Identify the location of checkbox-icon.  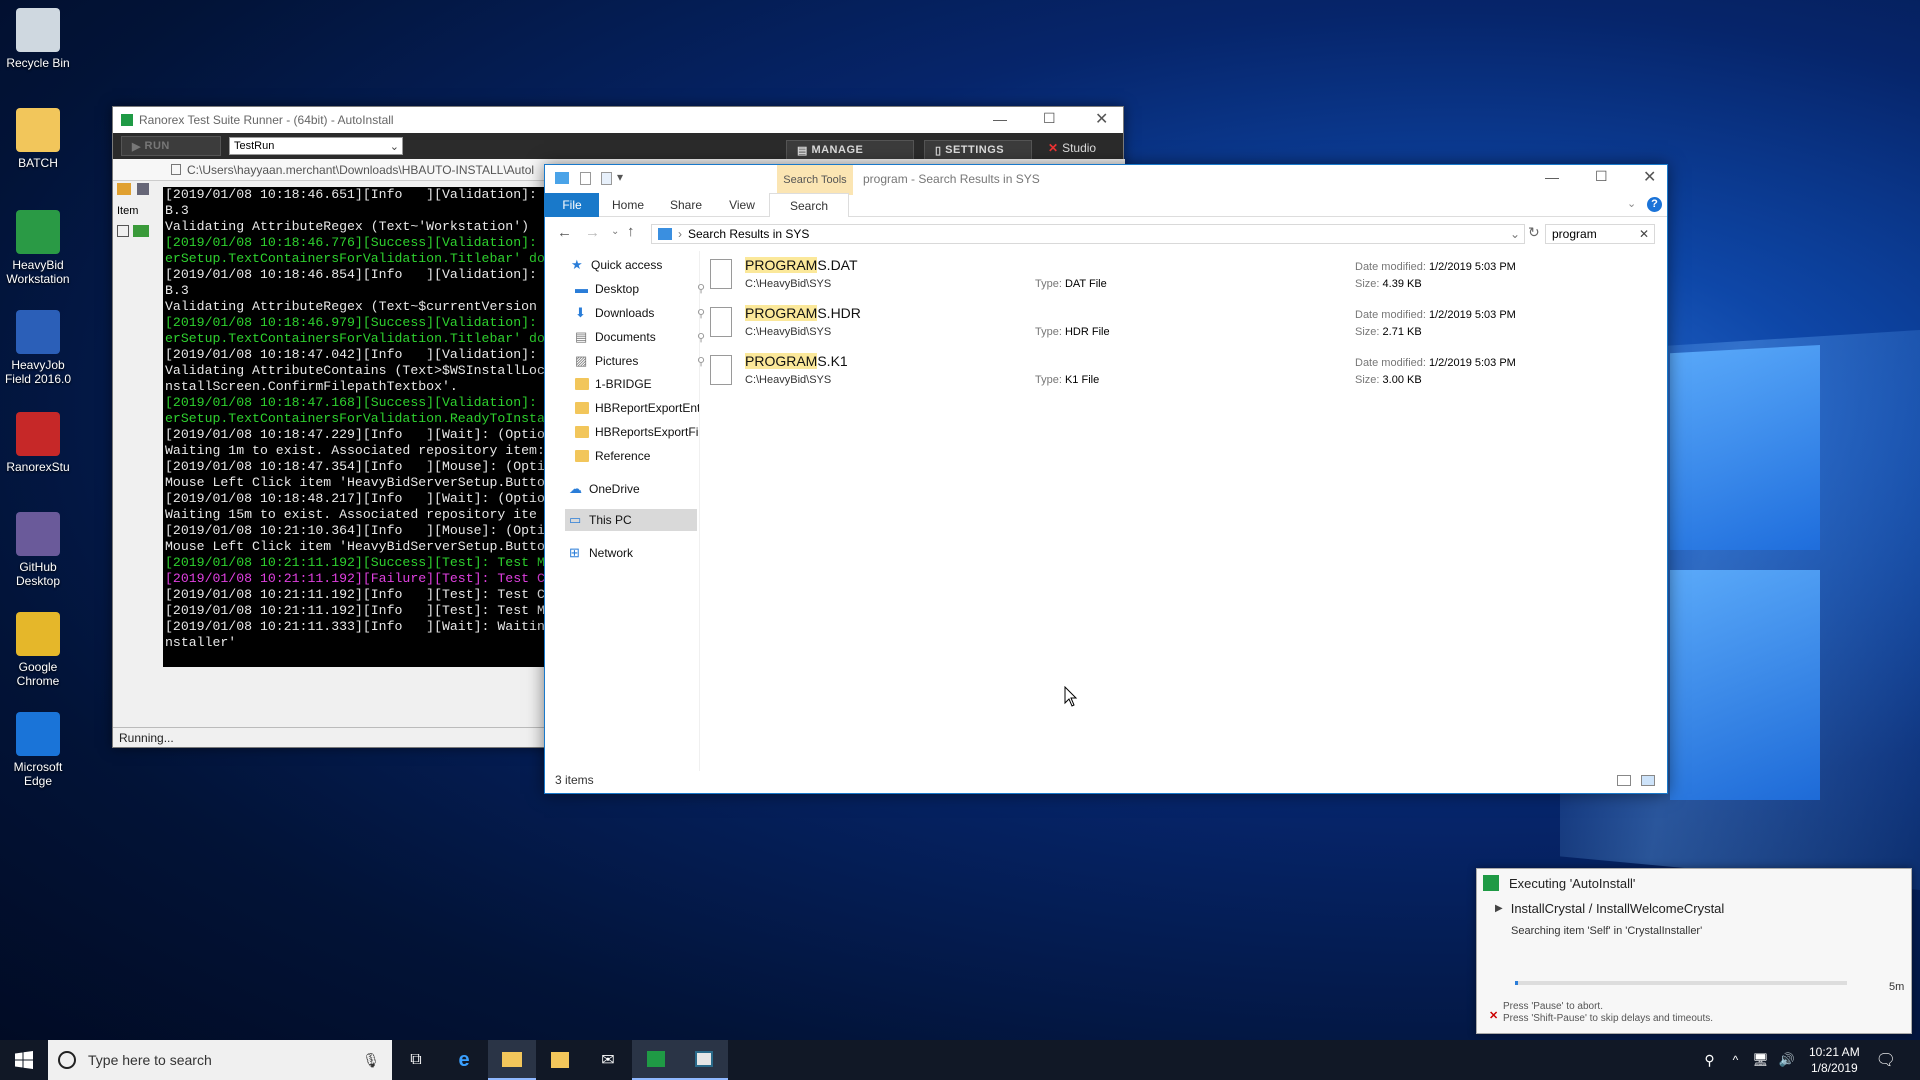
(123, 231).